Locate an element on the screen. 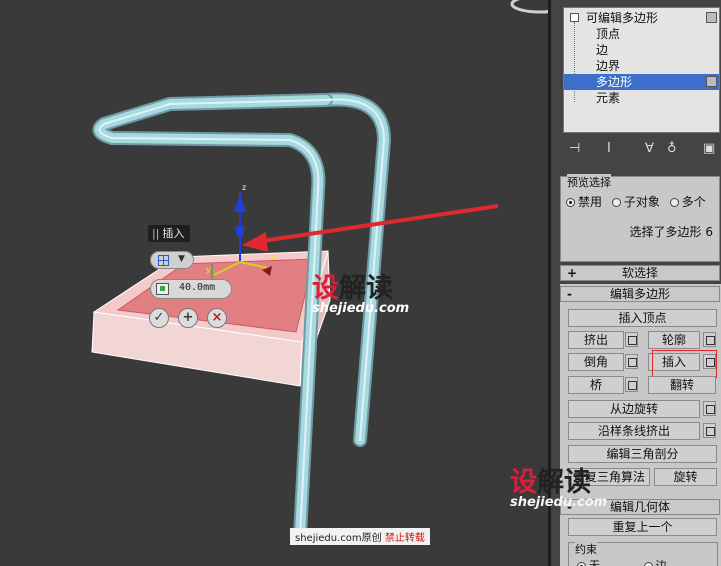  extrude-button: 挤出 is located at coordinates (596, 340).